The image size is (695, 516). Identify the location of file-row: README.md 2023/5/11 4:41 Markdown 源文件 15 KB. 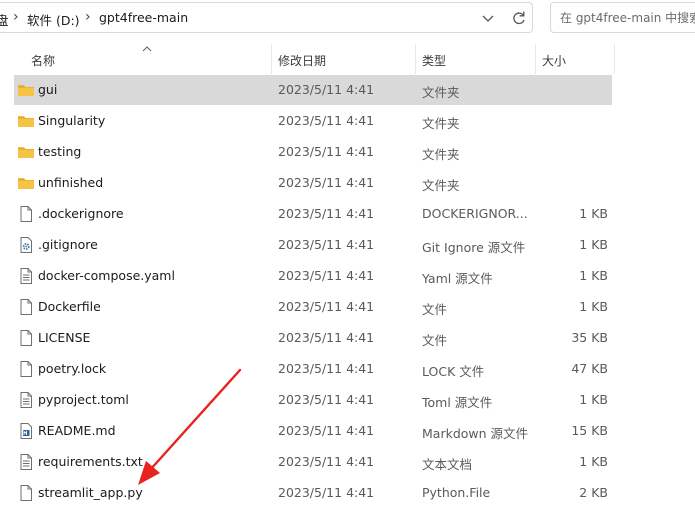
(313, 431).